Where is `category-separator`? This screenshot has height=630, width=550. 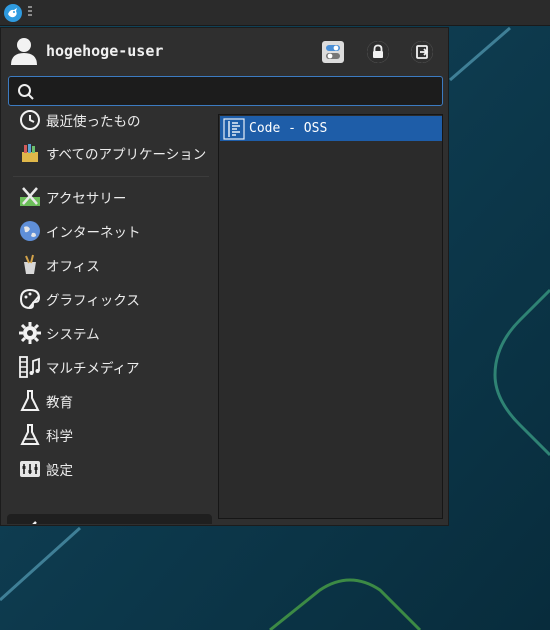
category-separator is located at coordinates (111, 176).